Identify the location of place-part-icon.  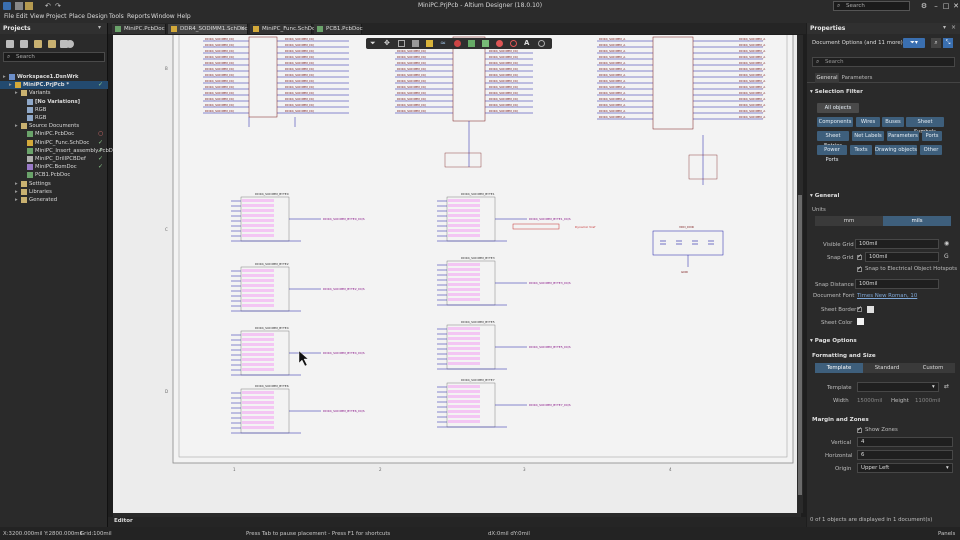
(429, 43).